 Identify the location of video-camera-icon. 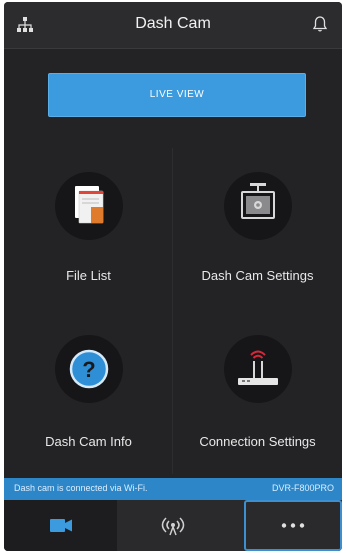
(61, 525).